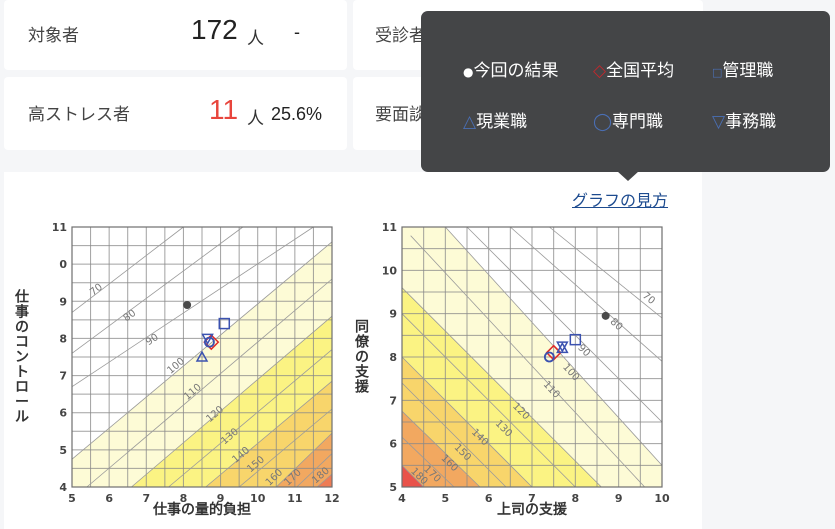 The height and width of the screenshot is (529, 835). I want to click on x-tick-label: 4, so click(402, 498).